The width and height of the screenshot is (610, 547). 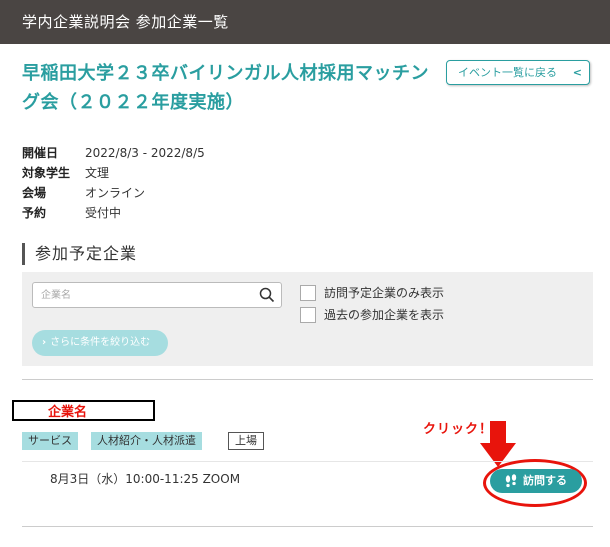 What do you see at coordinates (143, 295) in the screenshot?
I see `company-search-input` at bounding box center [143, 295].